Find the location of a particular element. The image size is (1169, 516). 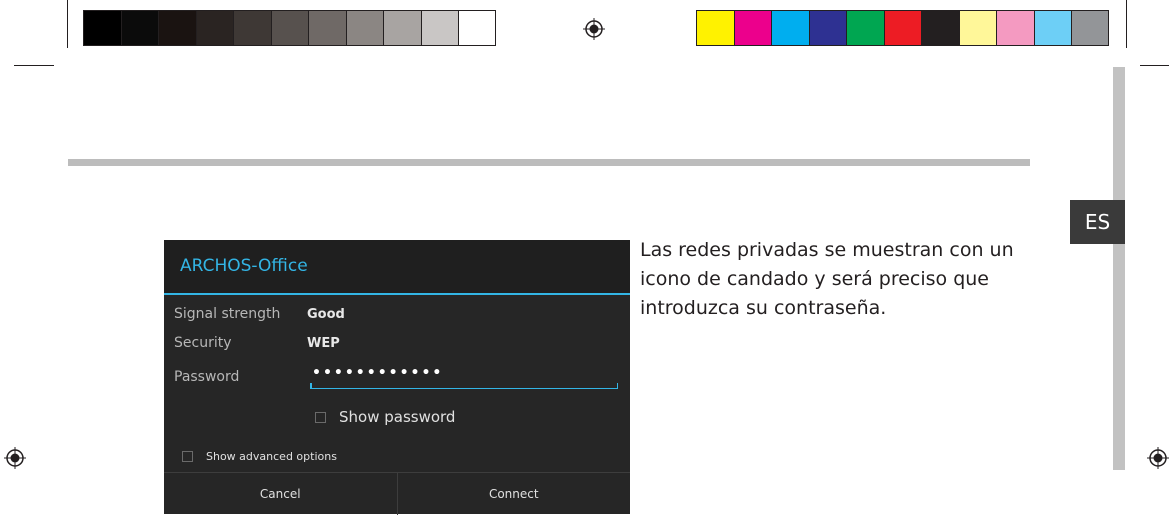

password-label: Password is located at coordinates (207, 377).